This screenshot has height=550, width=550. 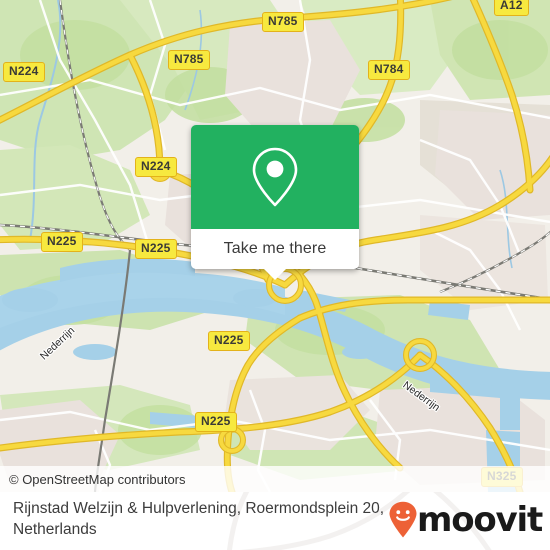 I want to click on map-attribution-bar: © OpenStreetMap contributors, so click(x=275, y=479).